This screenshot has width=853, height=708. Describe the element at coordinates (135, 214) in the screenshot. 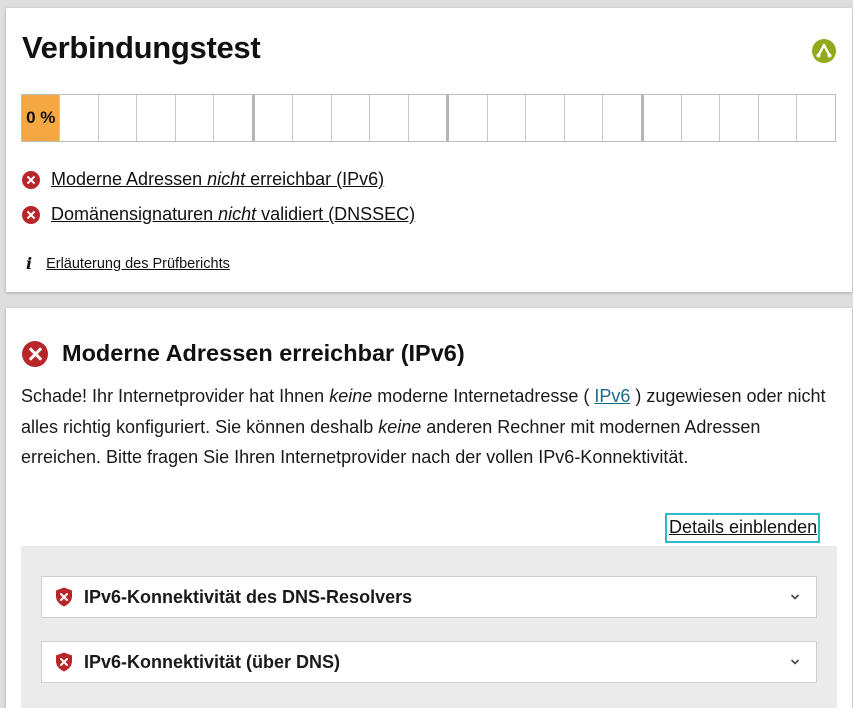

I see `result-text: Domänensignaturen` at that location.